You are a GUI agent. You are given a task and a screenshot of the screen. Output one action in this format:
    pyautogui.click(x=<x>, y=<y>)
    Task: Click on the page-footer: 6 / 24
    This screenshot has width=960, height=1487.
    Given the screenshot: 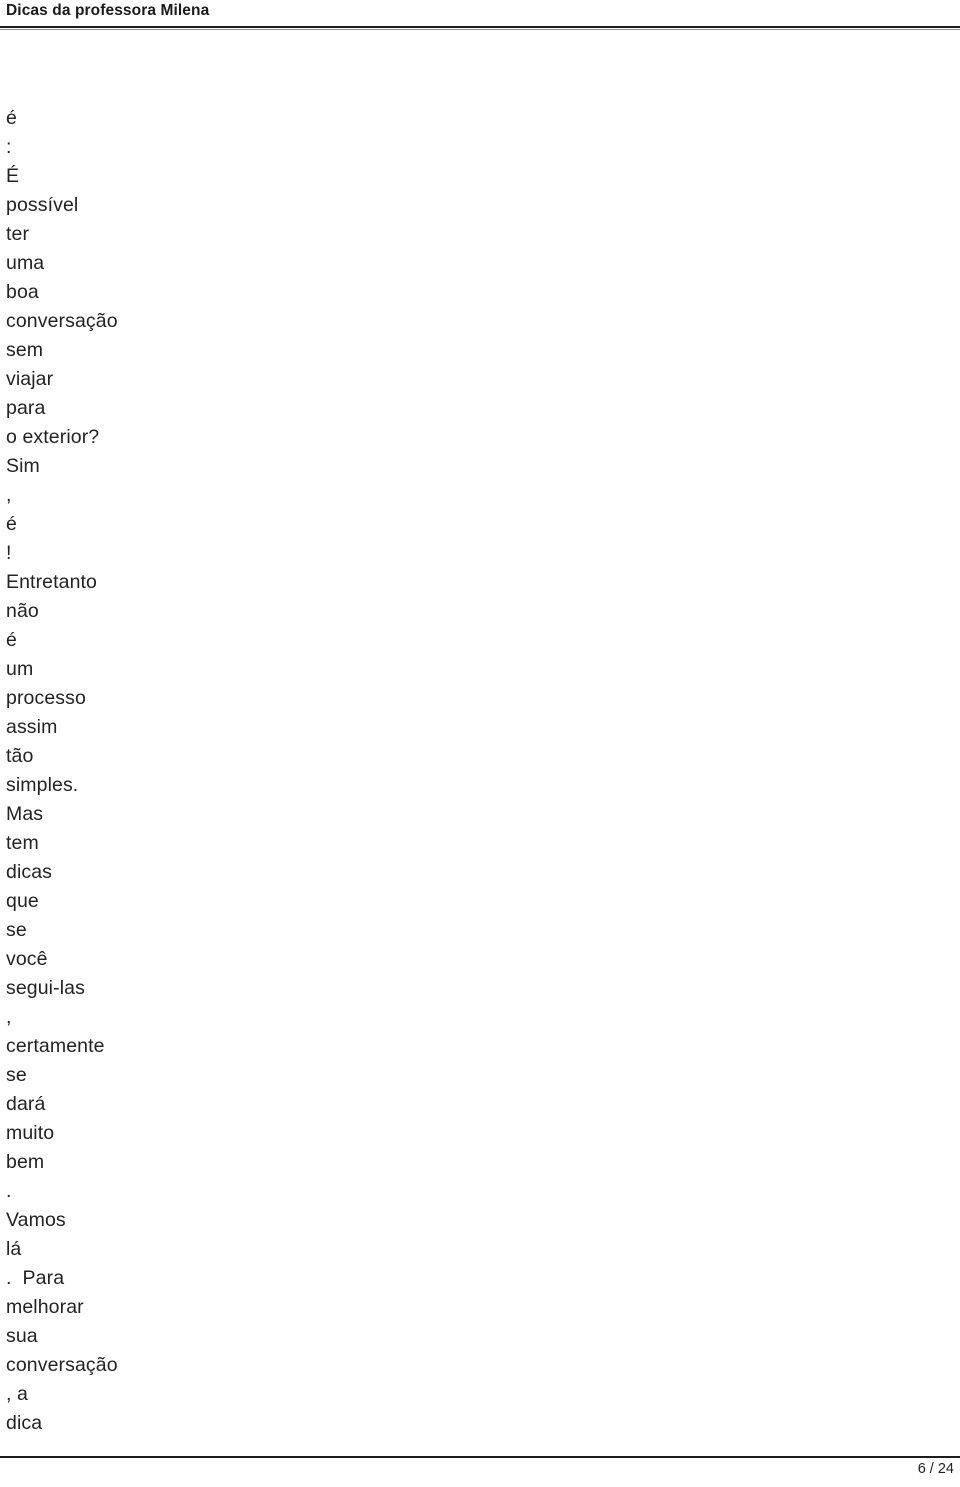 What is the action you would take?
    pyautogui.click(x=480, y=1467)
    